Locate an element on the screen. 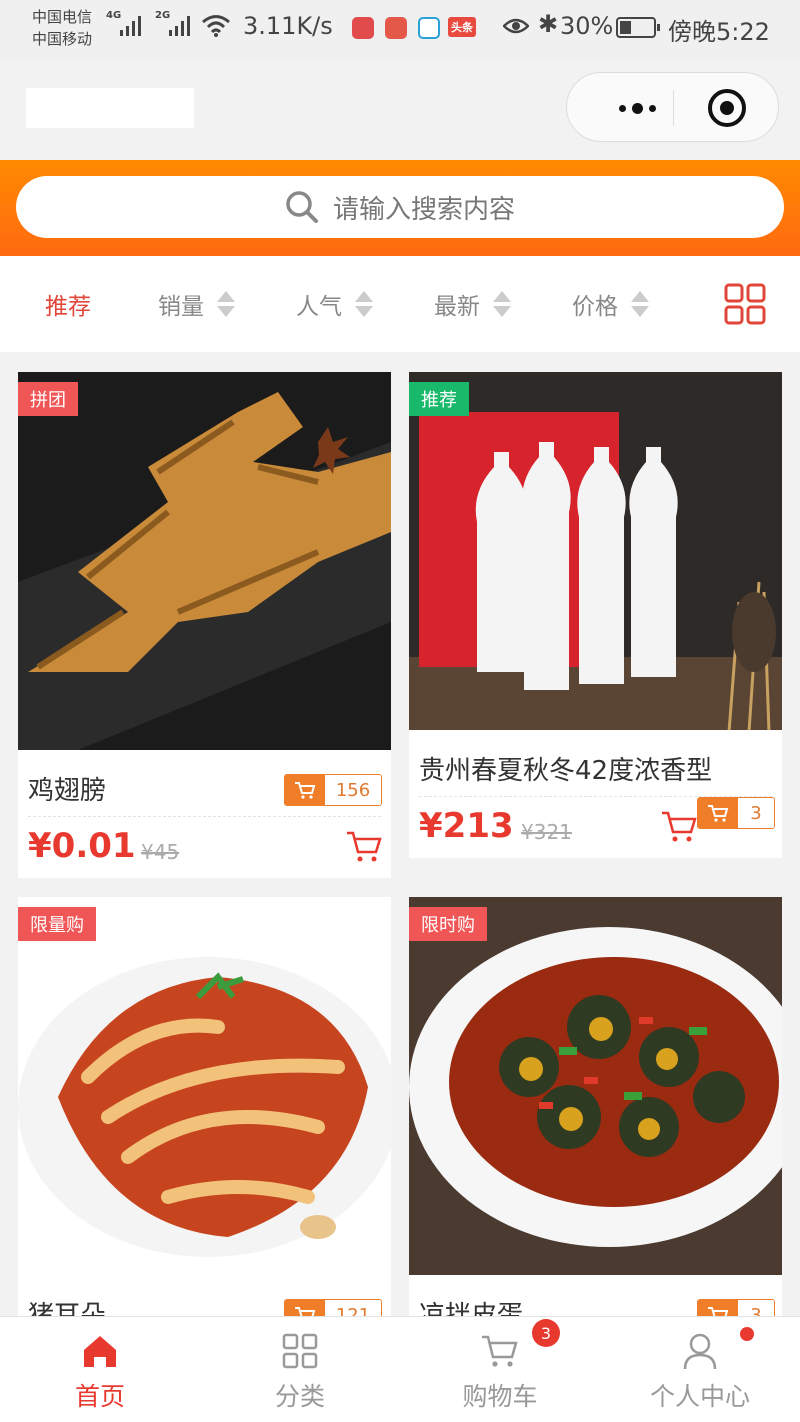 Image resolution: width=800 pixels, height=1422 pixels. network-type-1: 4G is located at coordinates (114, 15).